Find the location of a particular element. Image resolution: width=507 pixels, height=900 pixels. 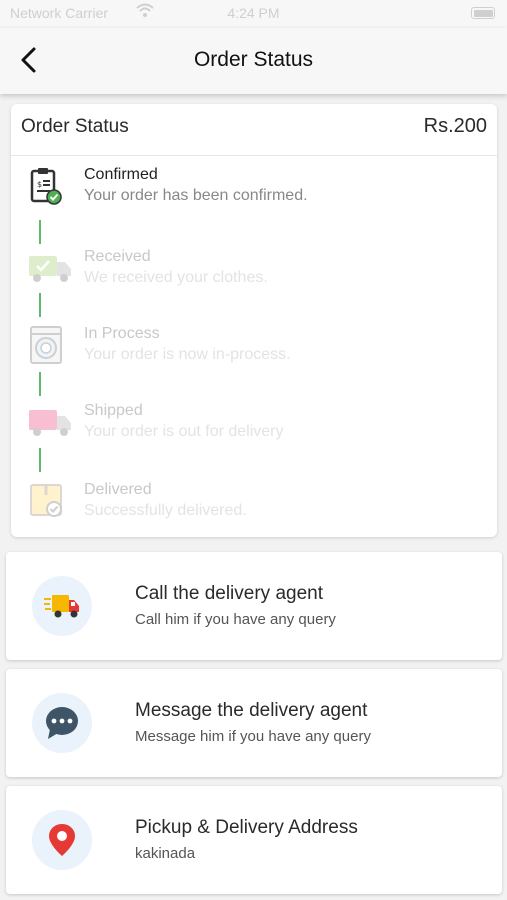

action-subtitle: Call him if you have any query is located at coordinates (235, 619).